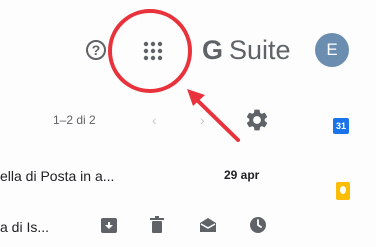  I want to click on mark-read-icon, so click(208, 225).